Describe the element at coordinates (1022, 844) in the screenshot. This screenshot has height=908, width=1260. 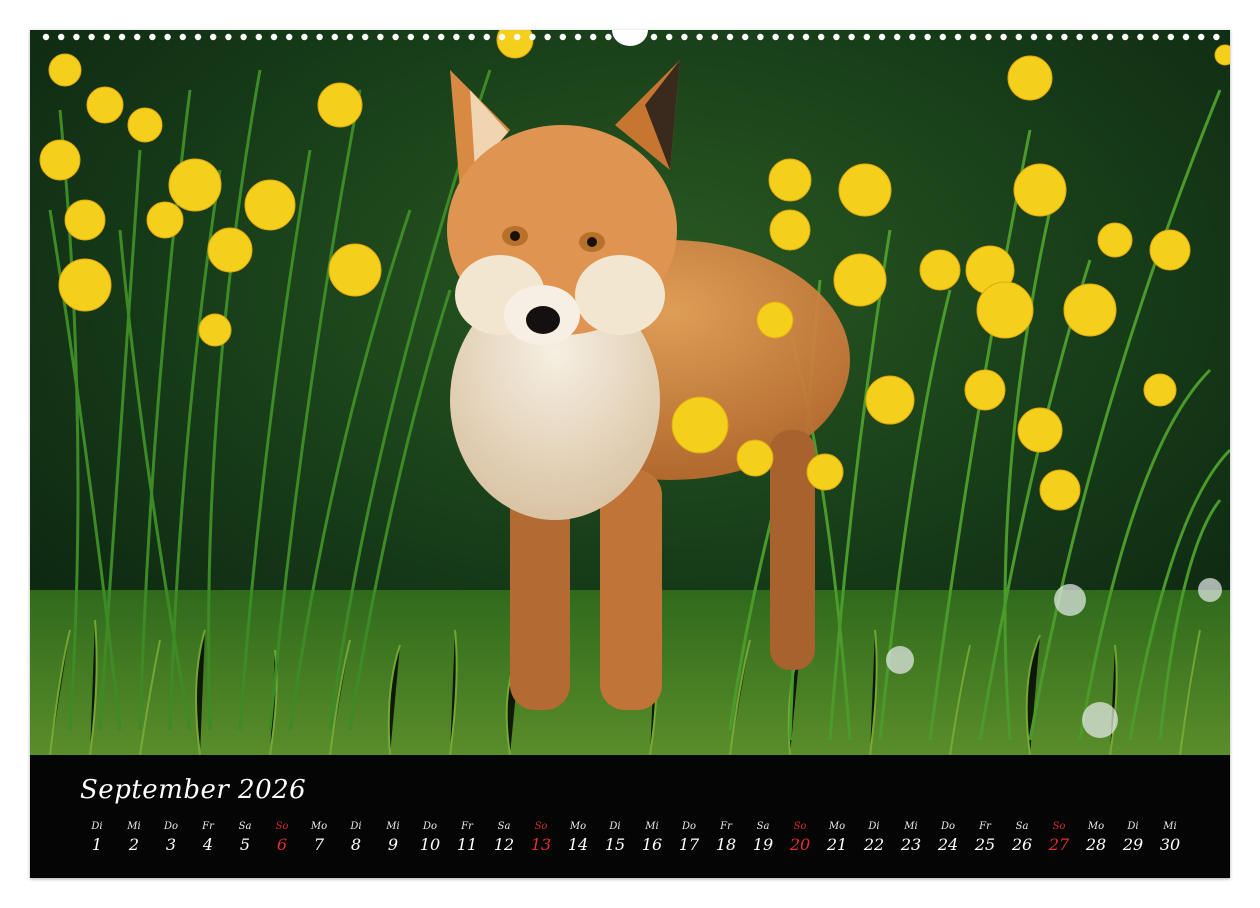
I see `day-number: 26` at that location.